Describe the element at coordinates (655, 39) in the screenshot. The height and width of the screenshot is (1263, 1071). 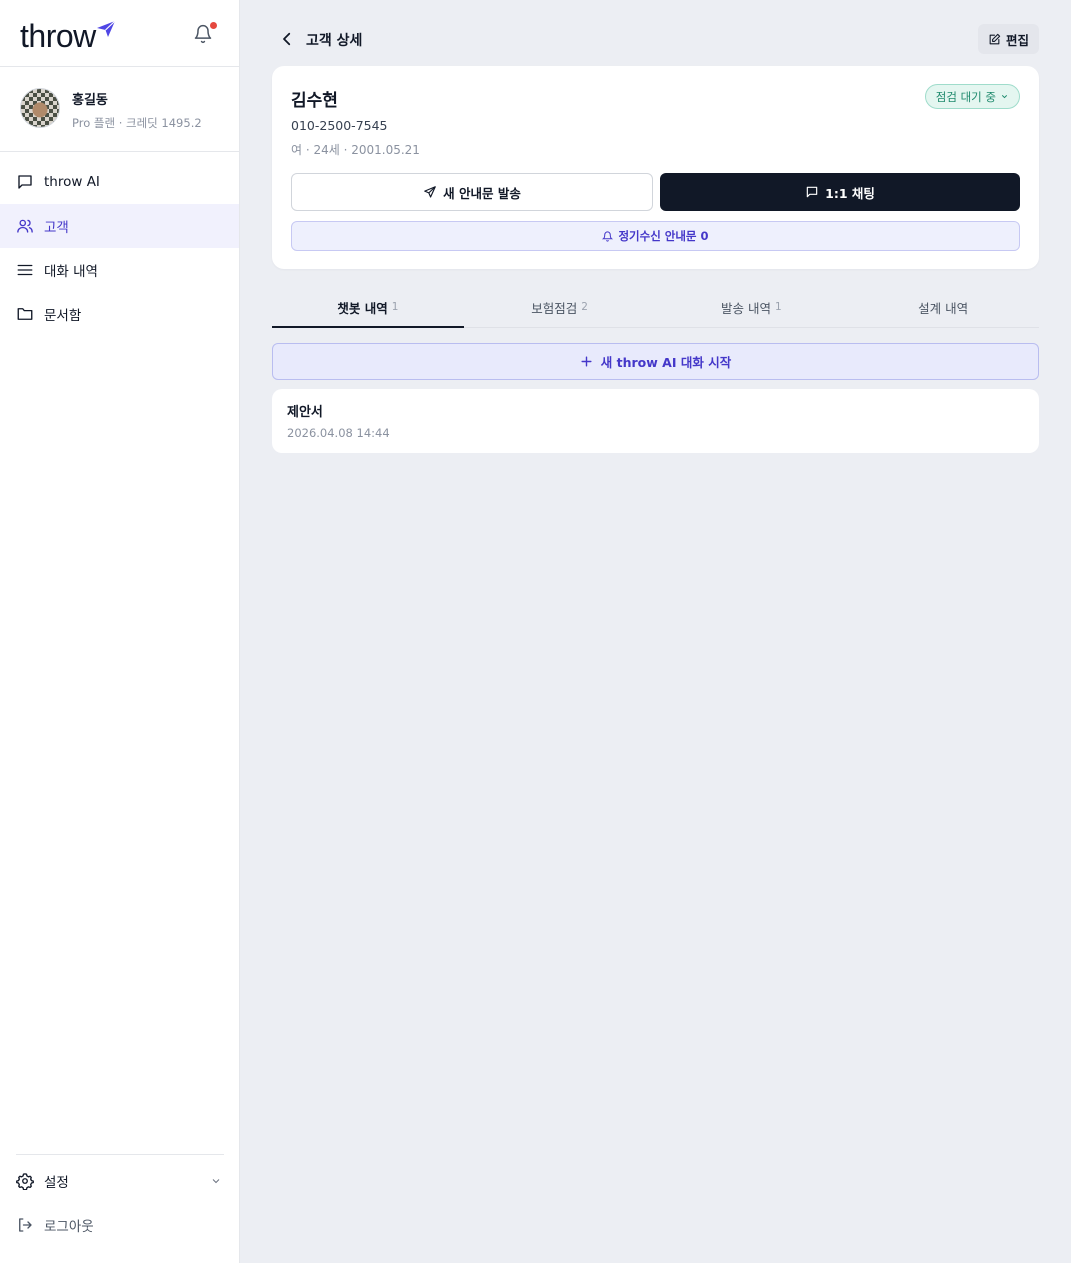
I see `page-header: 고객 상세 편집` at that location.